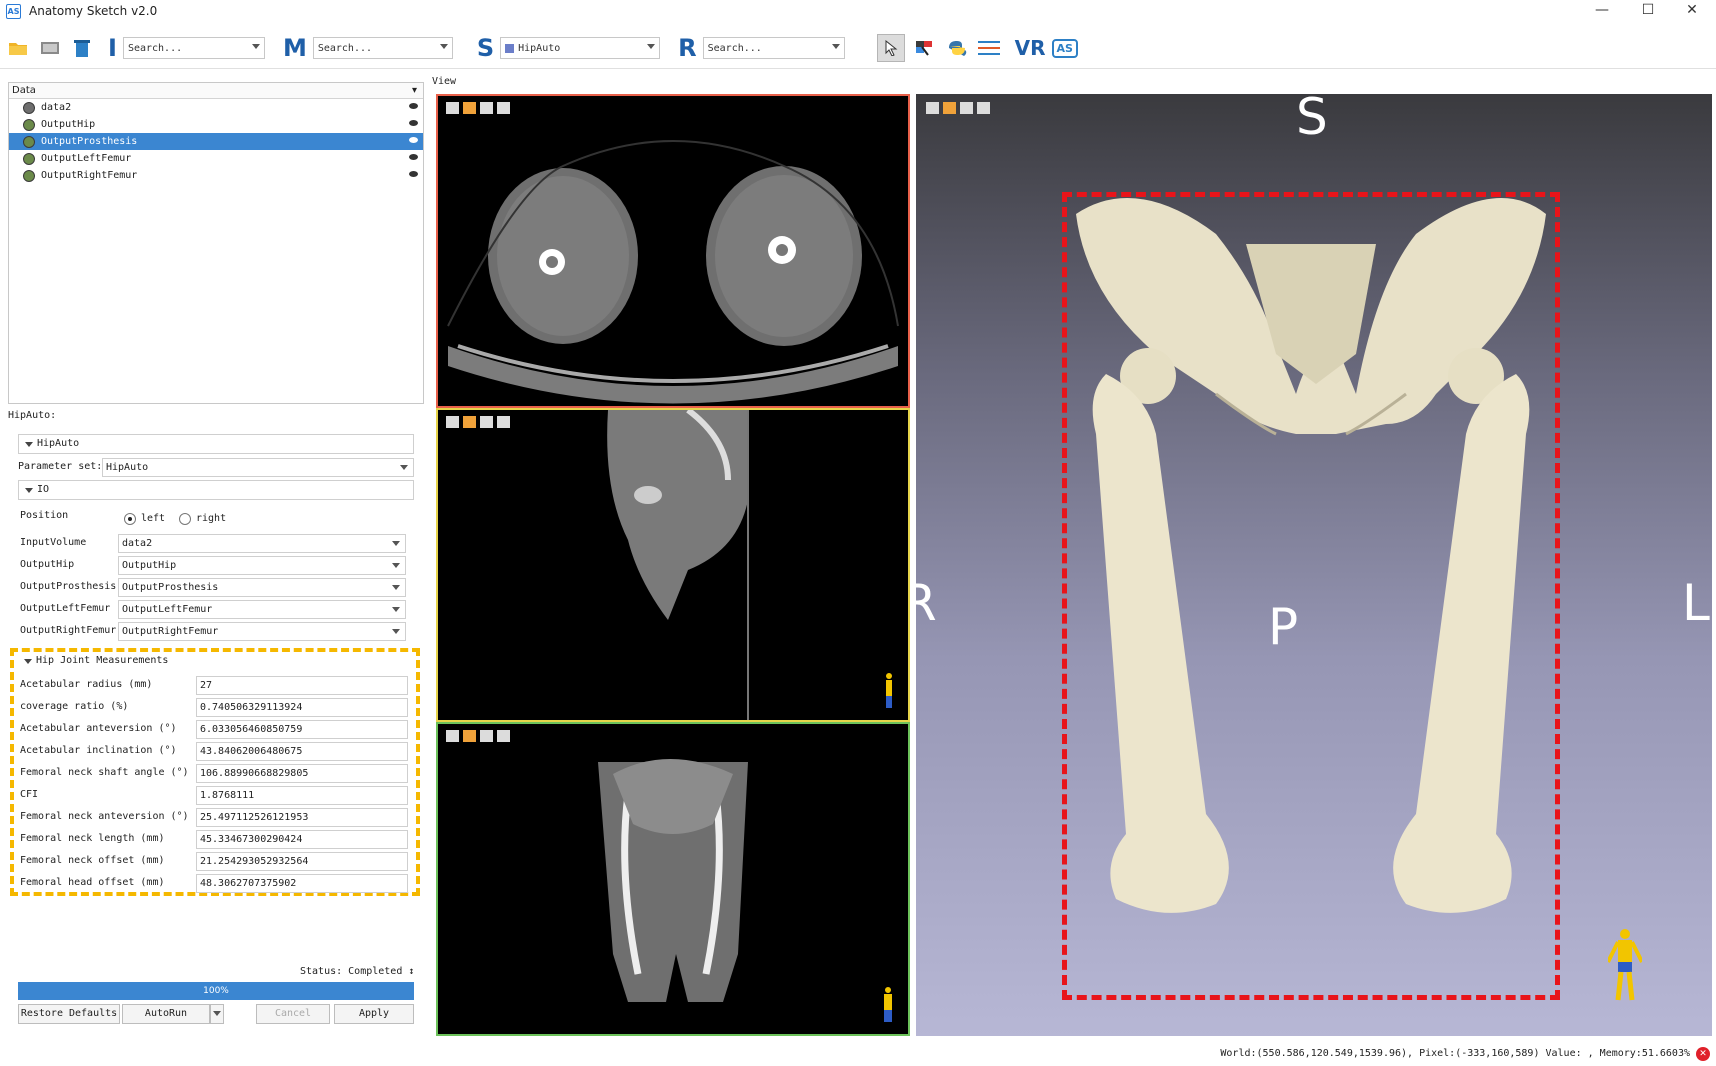  What do you see at coordinates (262, 609) in the screenshot?
I see `io-combo: OutputLeftFemur` at bounding box center [262, 609].